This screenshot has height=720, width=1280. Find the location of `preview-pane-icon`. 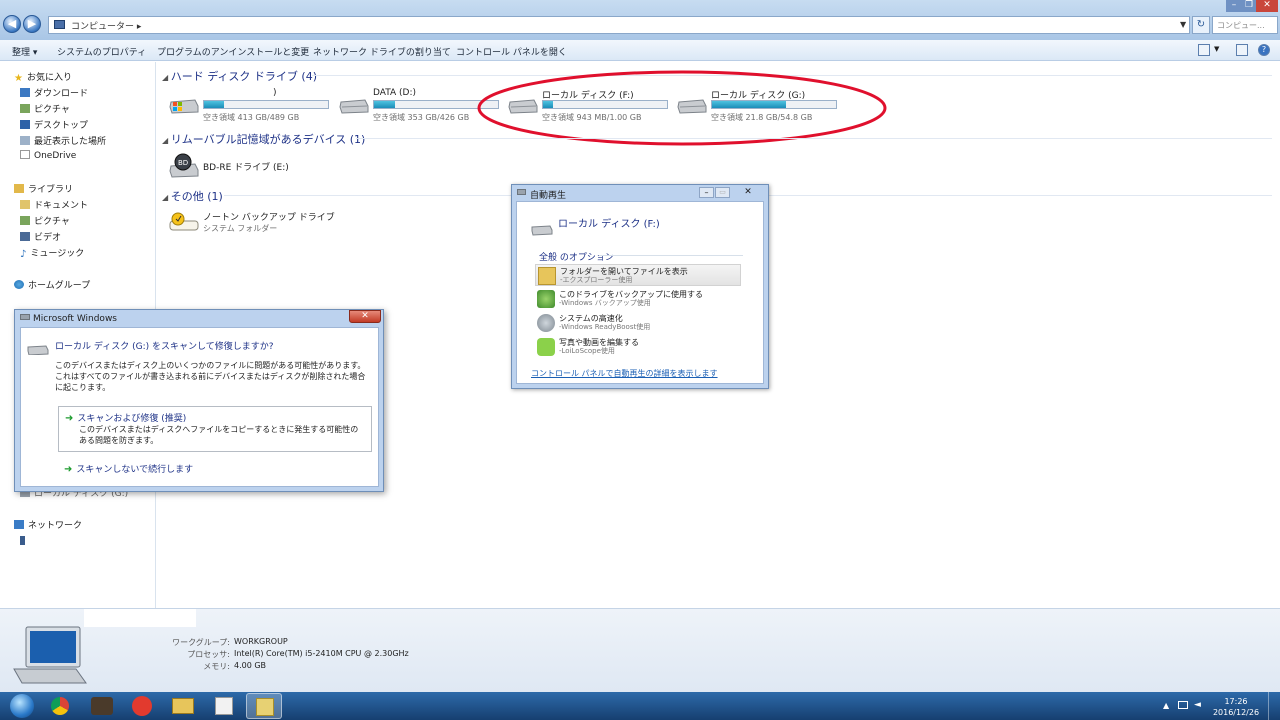

preview-pane-icon is located at coordinates (1242, 50).